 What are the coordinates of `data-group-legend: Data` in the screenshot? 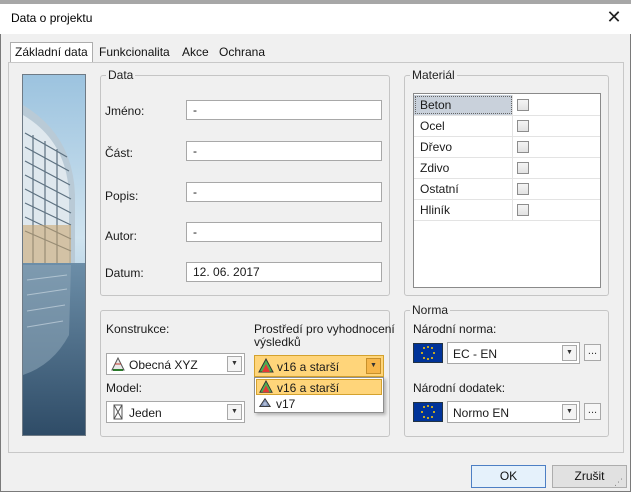 It's located at (121, 75).